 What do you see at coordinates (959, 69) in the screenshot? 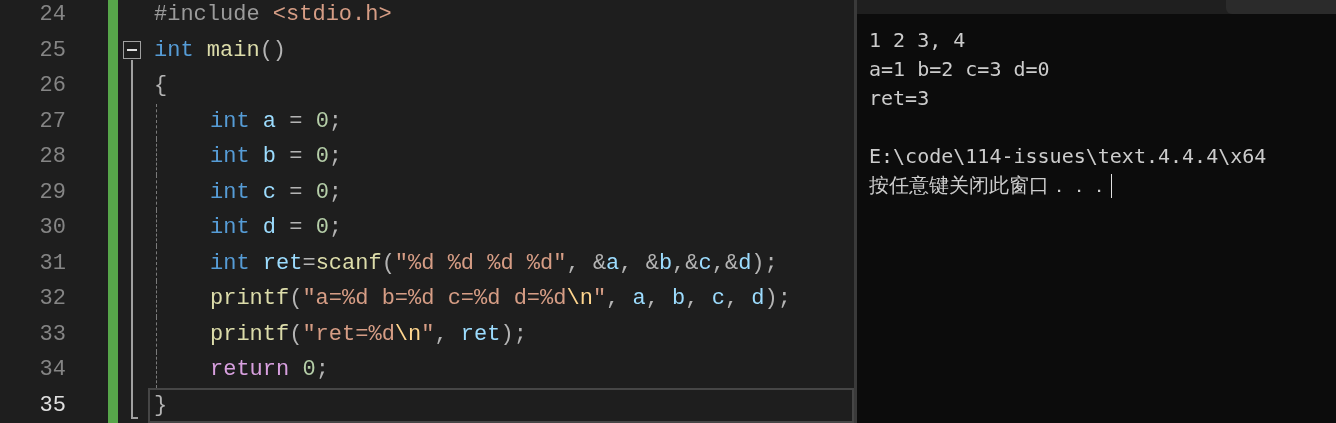
I see `console-output-line: a=1 b=2 c=3 d=0` at bounding box center [959, 69].